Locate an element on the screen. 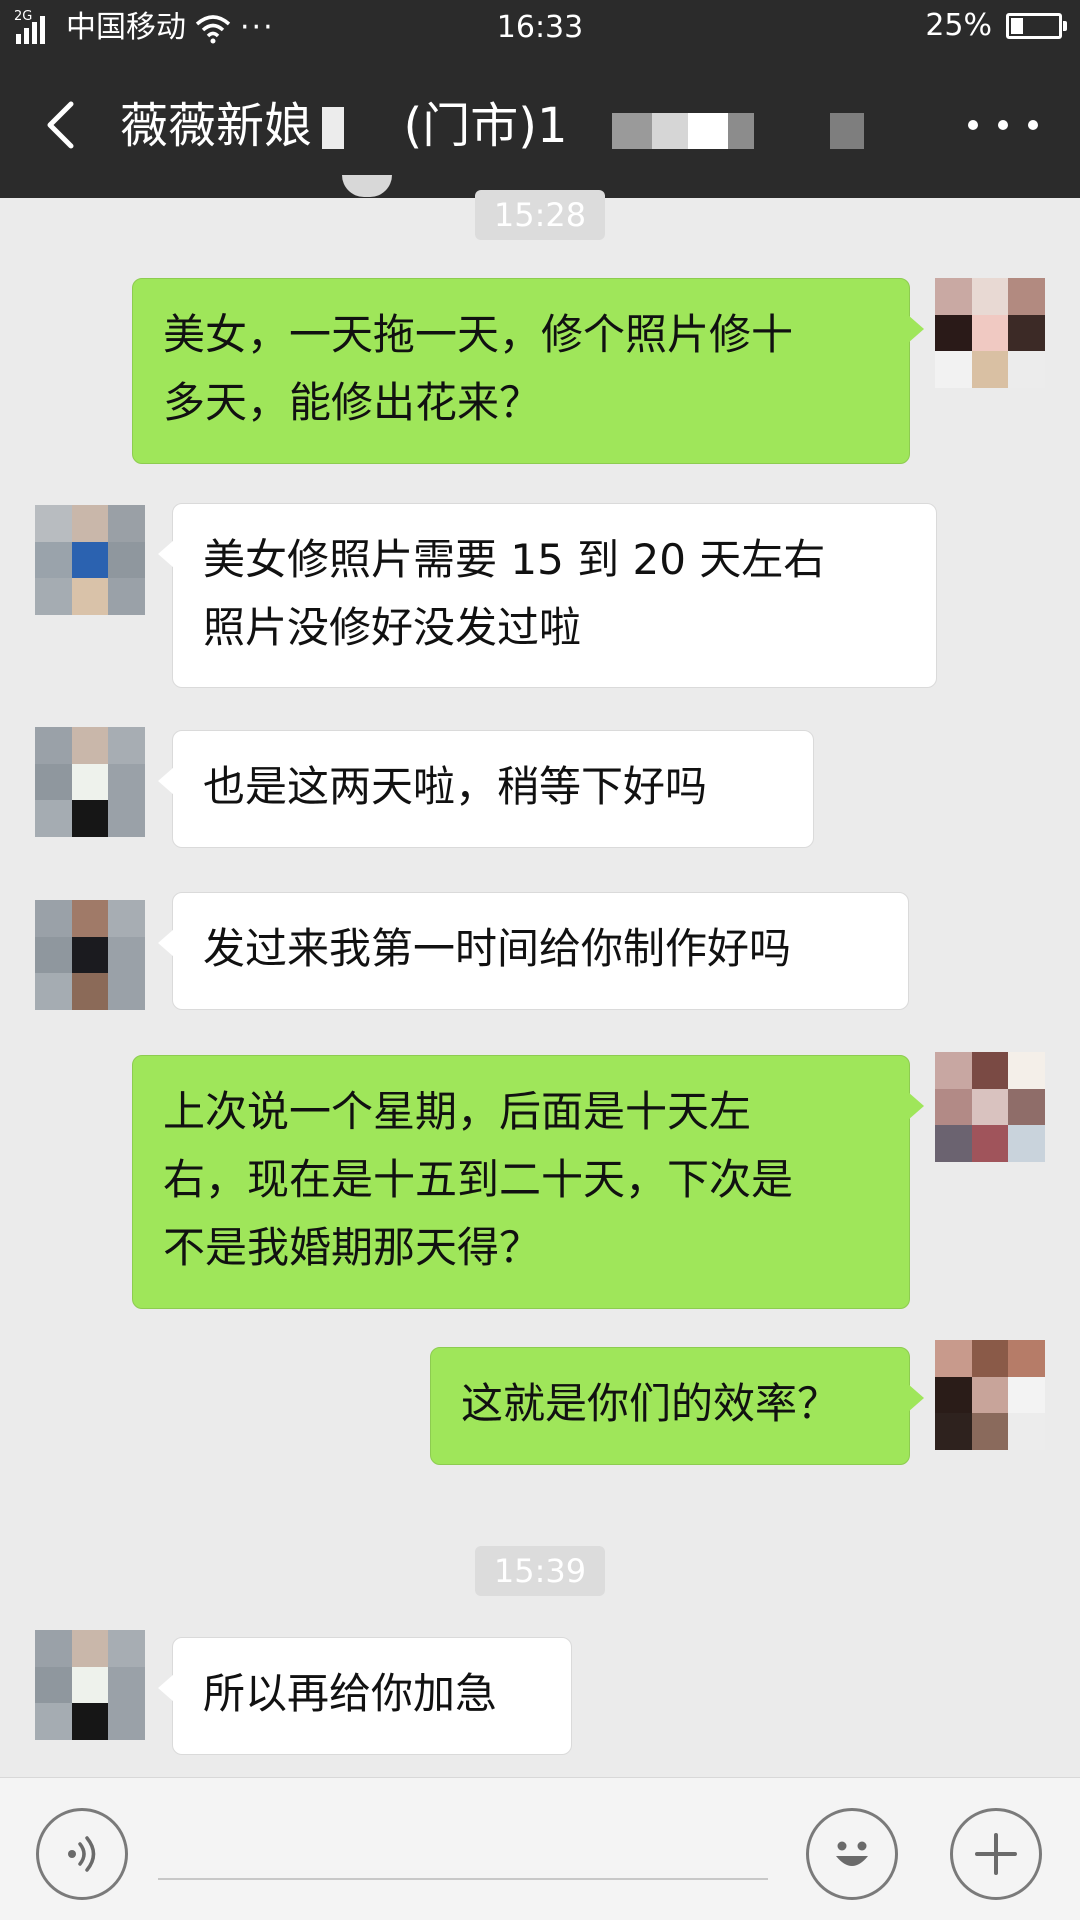  chat-header: 薇薇新娘 (门市)1 is located at coordinates (540, 126).